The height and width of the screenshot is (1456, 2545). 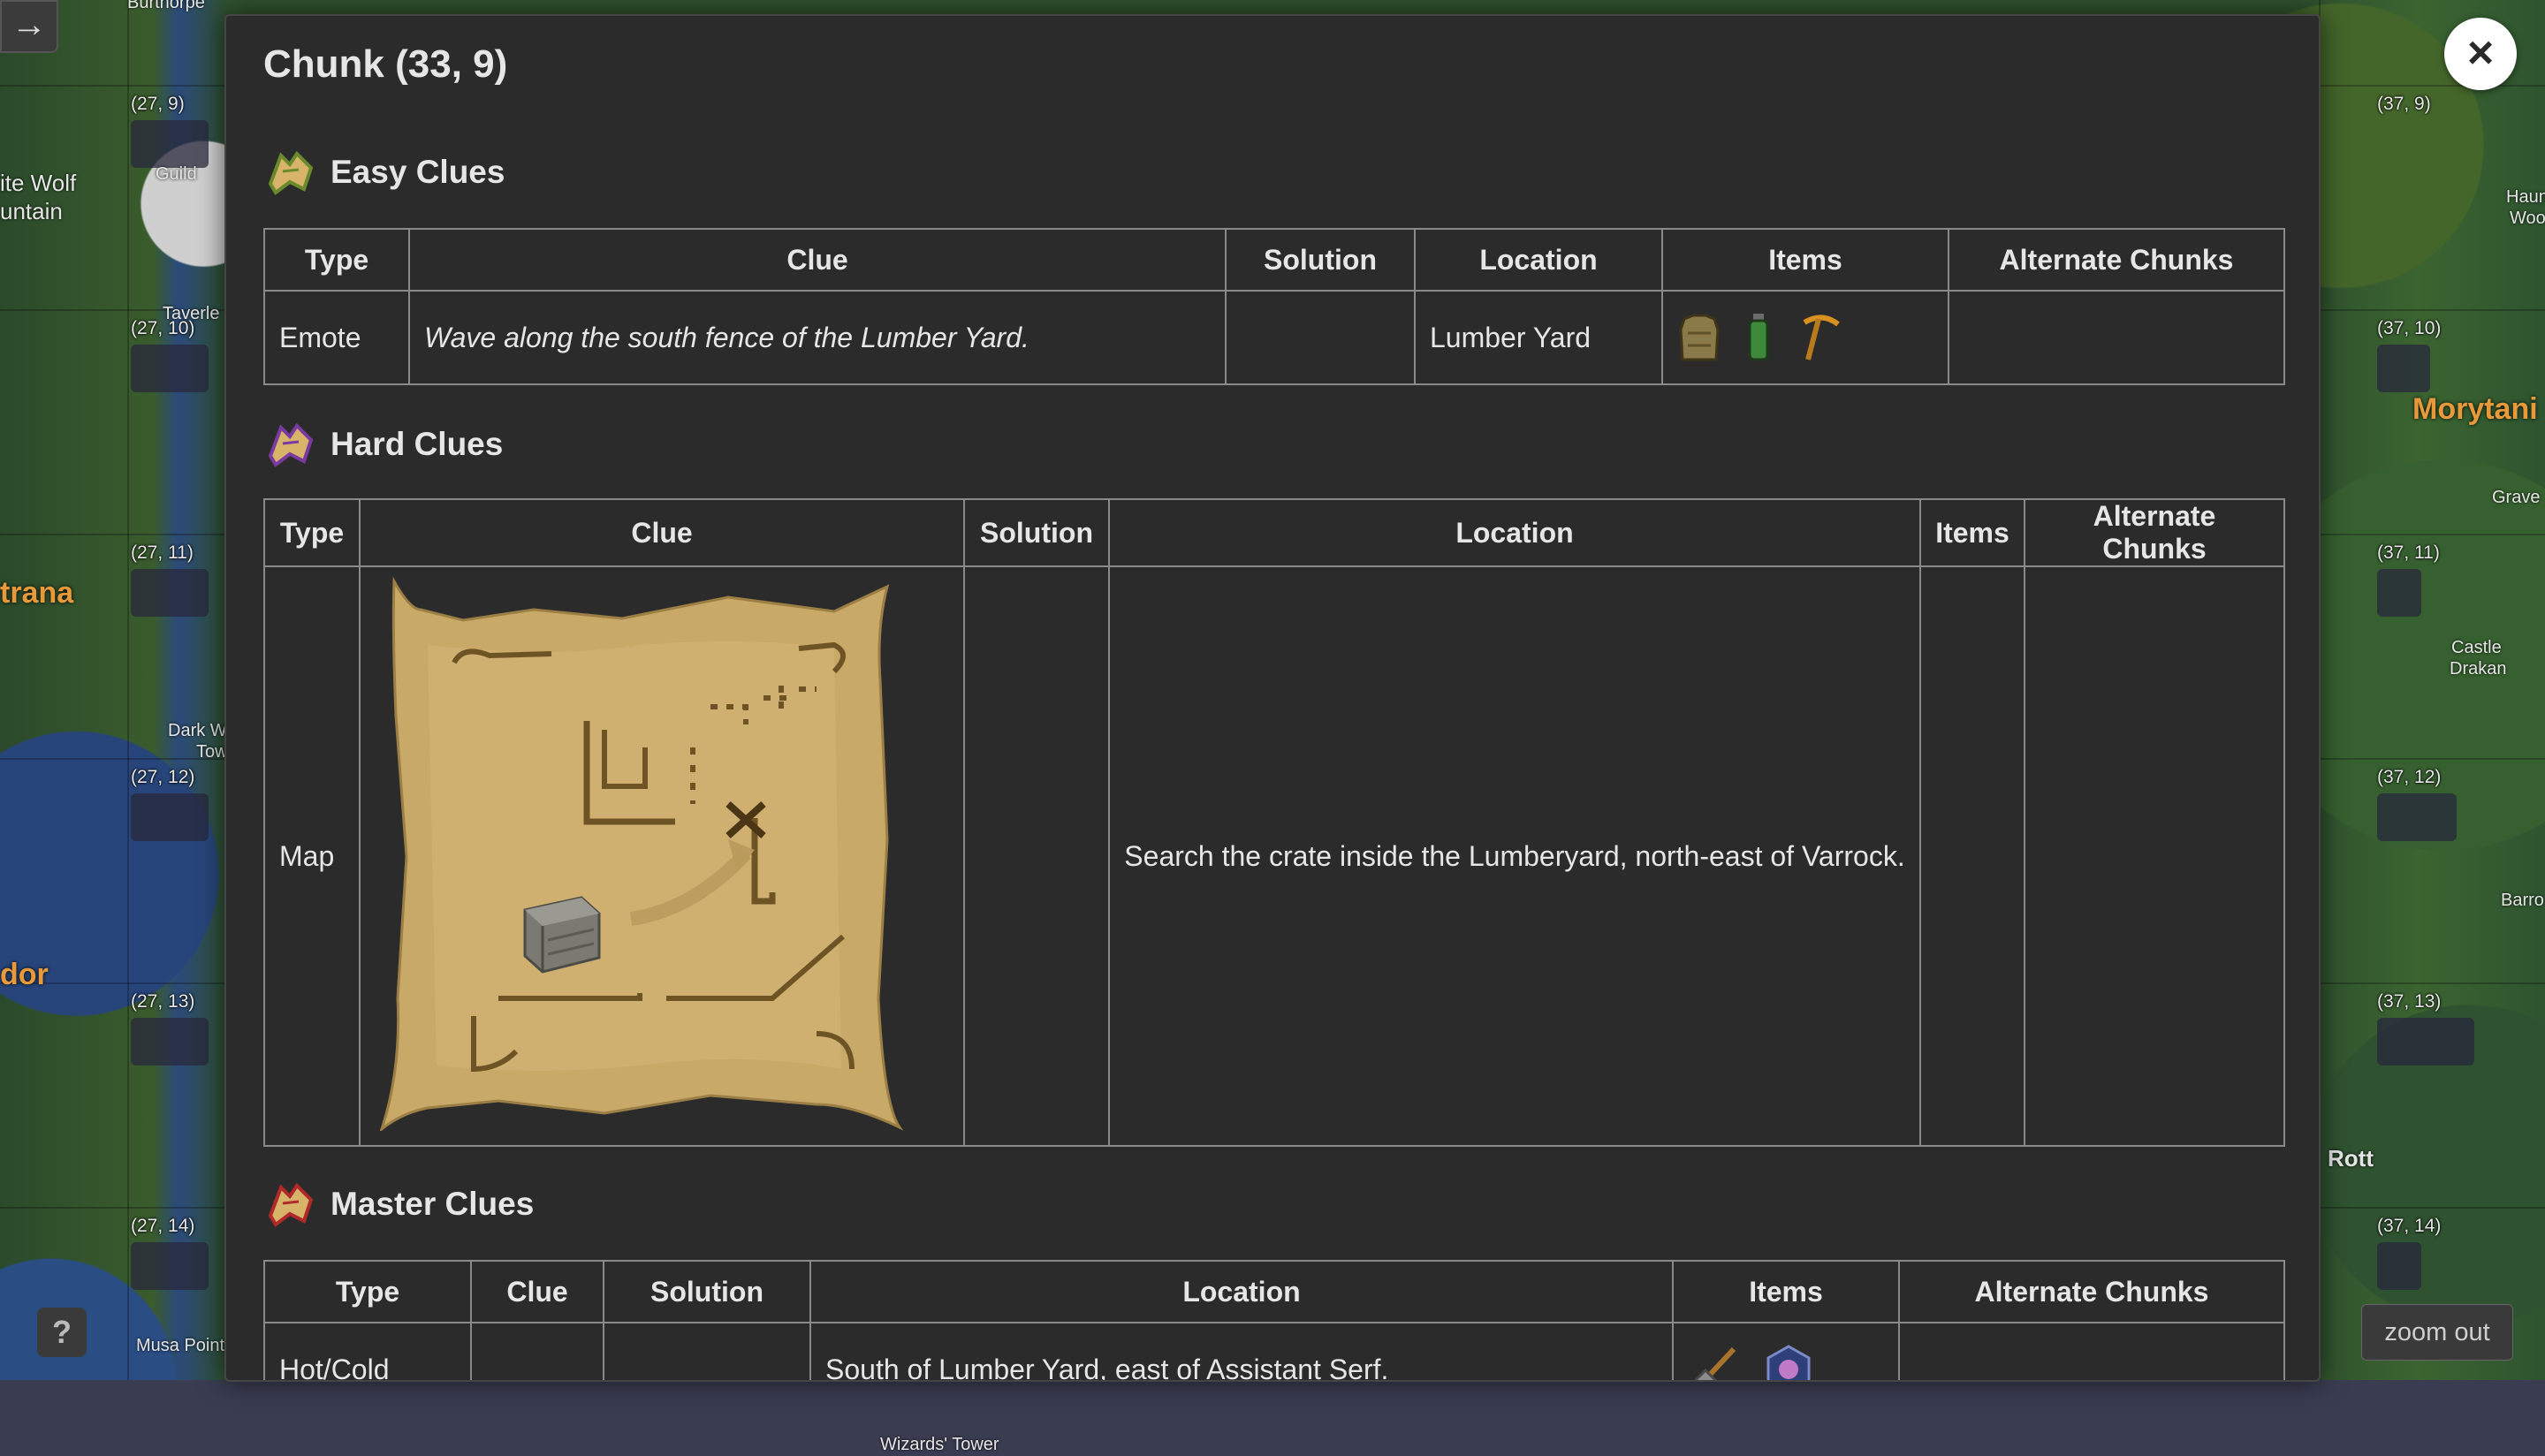 I want to click on place-label: Drakan, so click(x=2478, y=669).